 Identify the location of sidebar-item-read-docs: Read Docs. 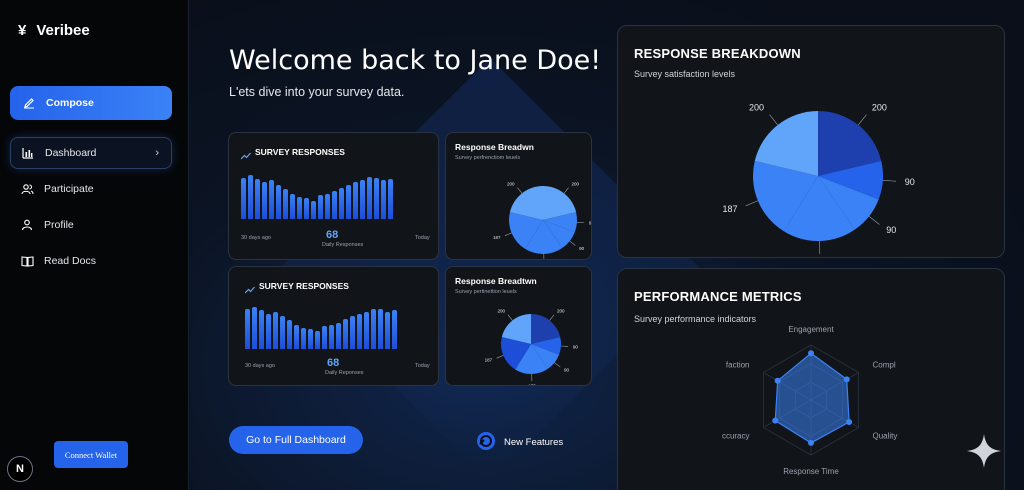
(91, 261).